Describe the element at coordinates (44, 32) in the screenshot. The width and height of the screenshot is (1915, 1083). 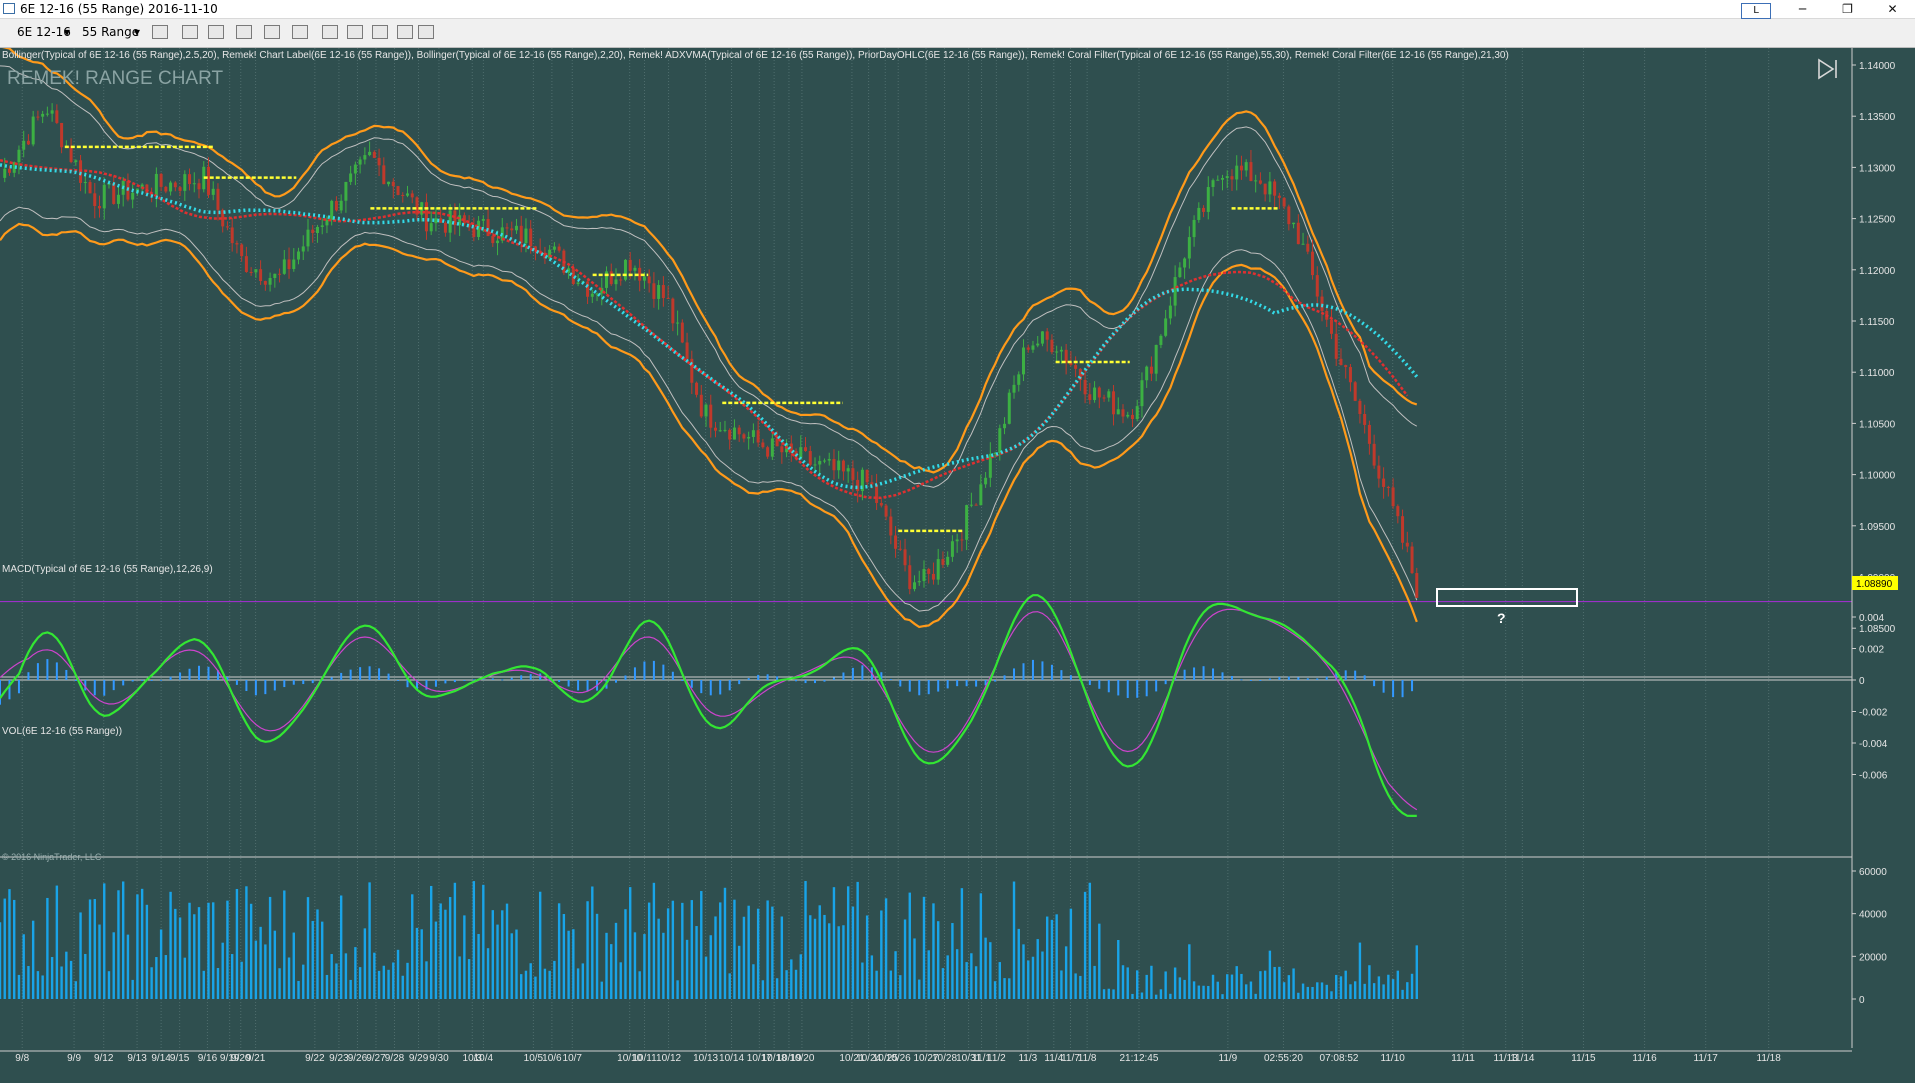
I see `instrument-selector: 6E 12-16` at that location.